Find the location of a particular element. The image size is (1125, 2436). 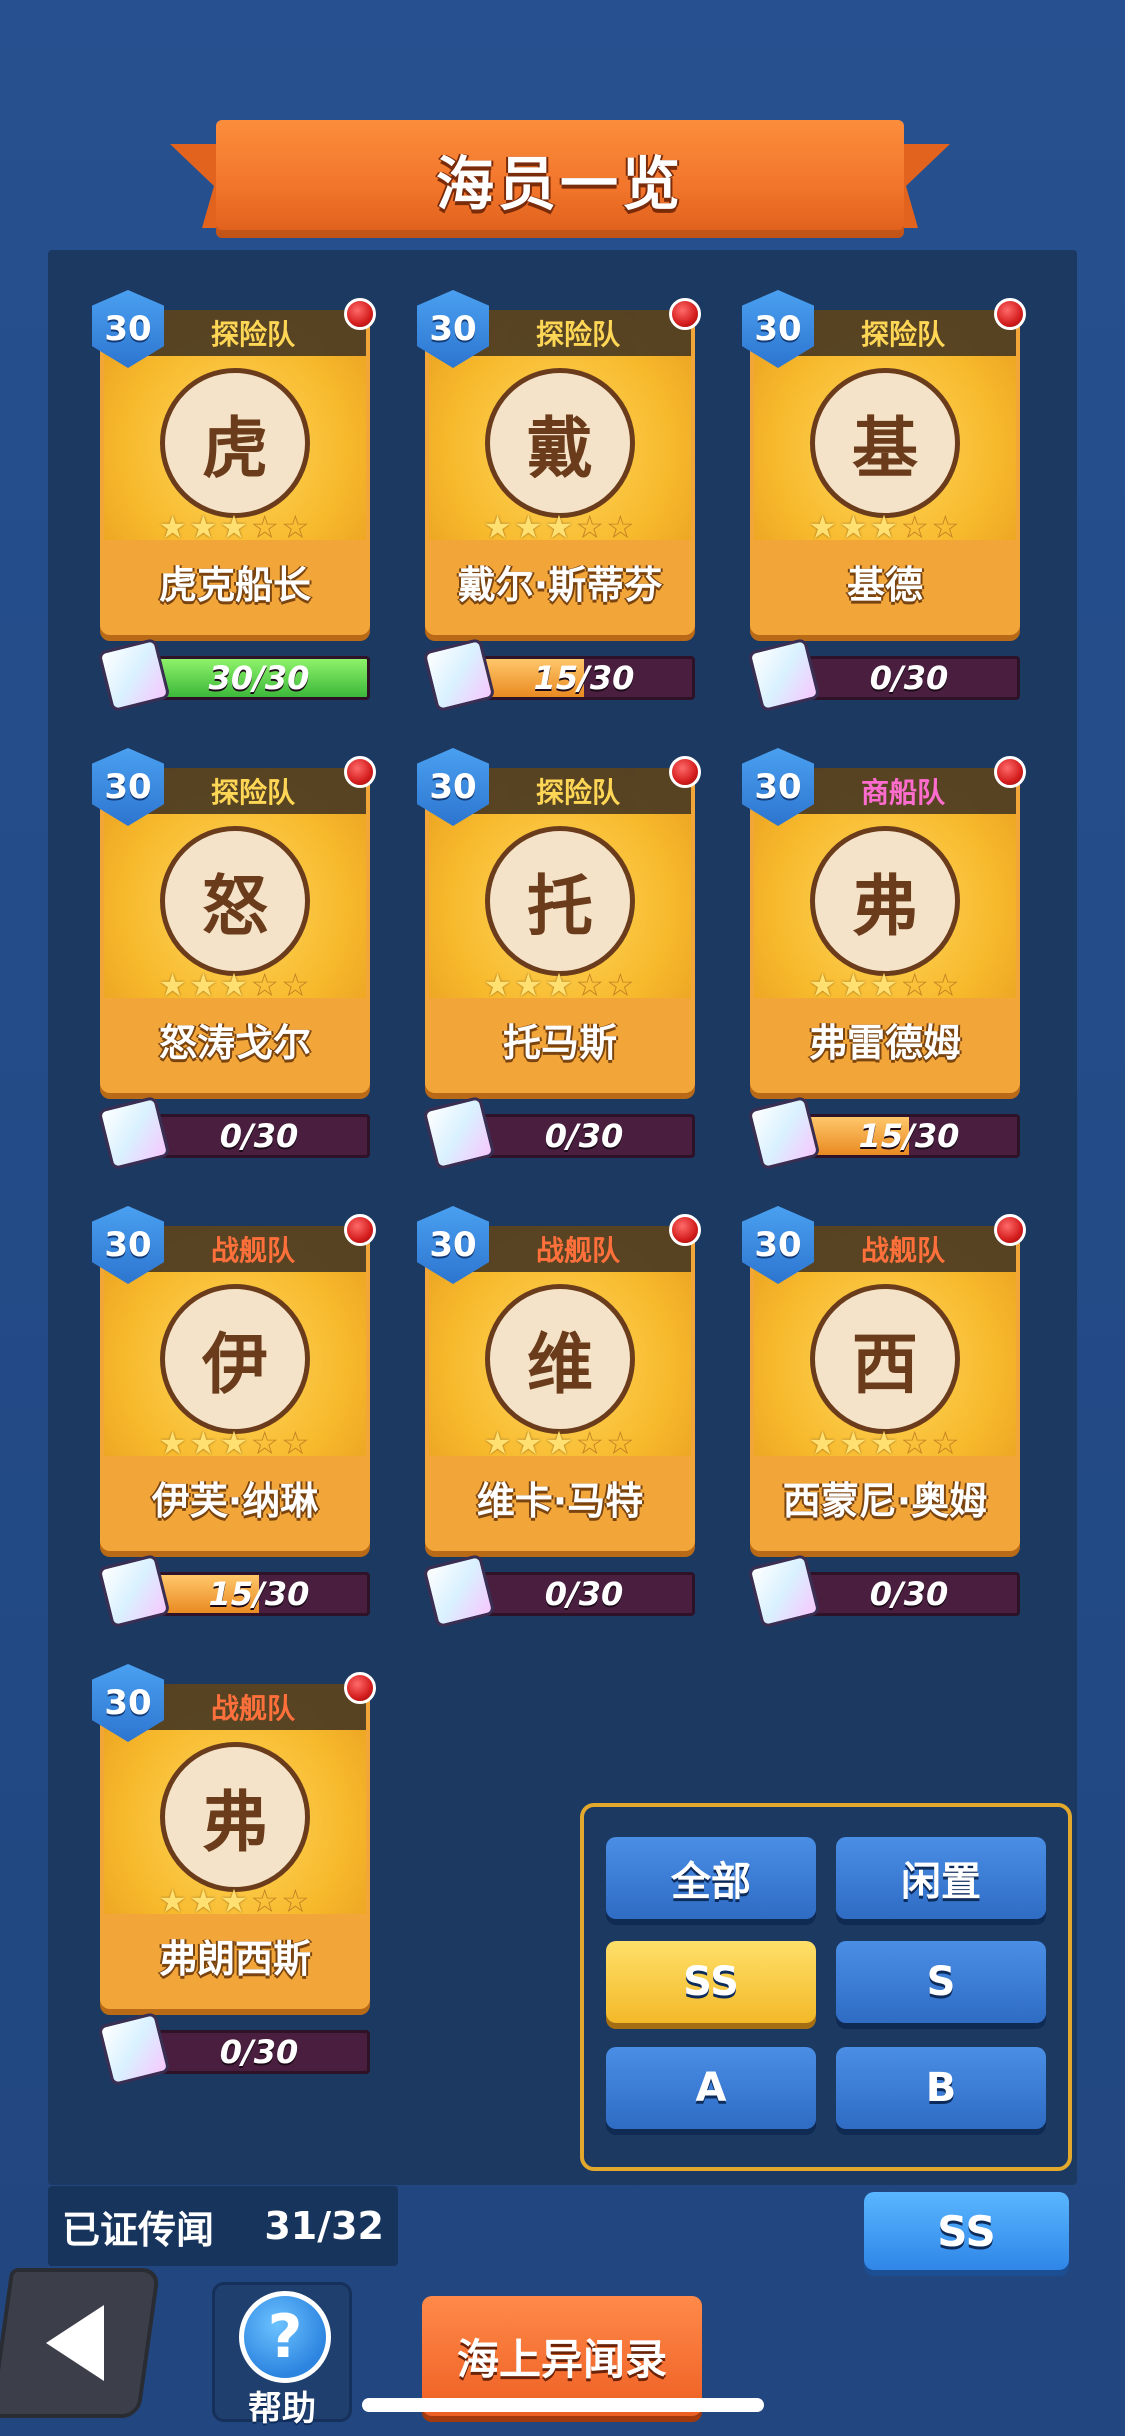

rank-ss-button: SS is located at coordinates (966, 2231).